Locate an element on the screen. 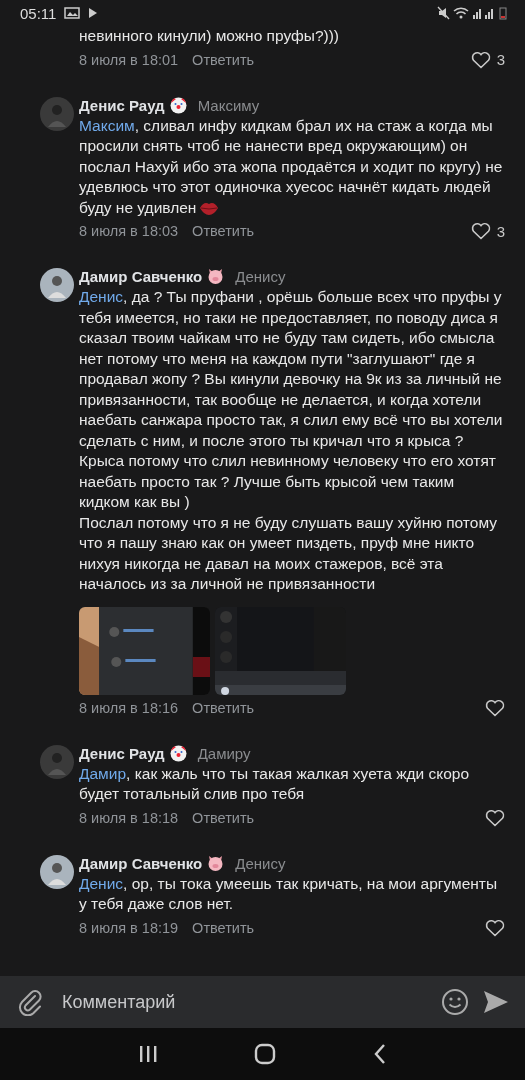 The image size is (525, 1080). comment-text: Денис, ор, ты тока умеешь так кричать, на мои аргументы у тебя даже слов нет. is located at coordinates (289, 893).